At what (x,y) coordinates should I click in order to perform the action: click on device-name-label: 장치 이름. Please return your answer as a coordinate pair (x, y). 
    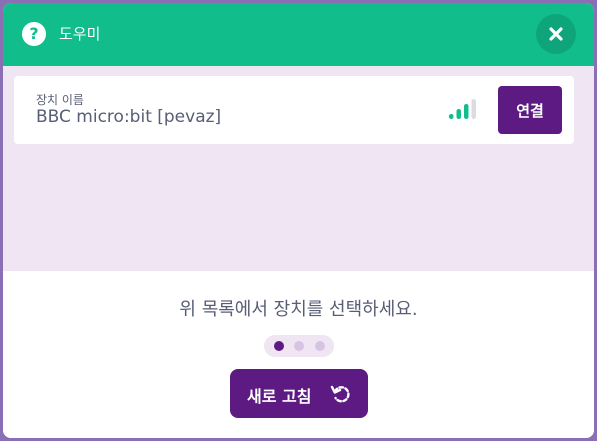
    Looking at the image, I should click on (60, 100).